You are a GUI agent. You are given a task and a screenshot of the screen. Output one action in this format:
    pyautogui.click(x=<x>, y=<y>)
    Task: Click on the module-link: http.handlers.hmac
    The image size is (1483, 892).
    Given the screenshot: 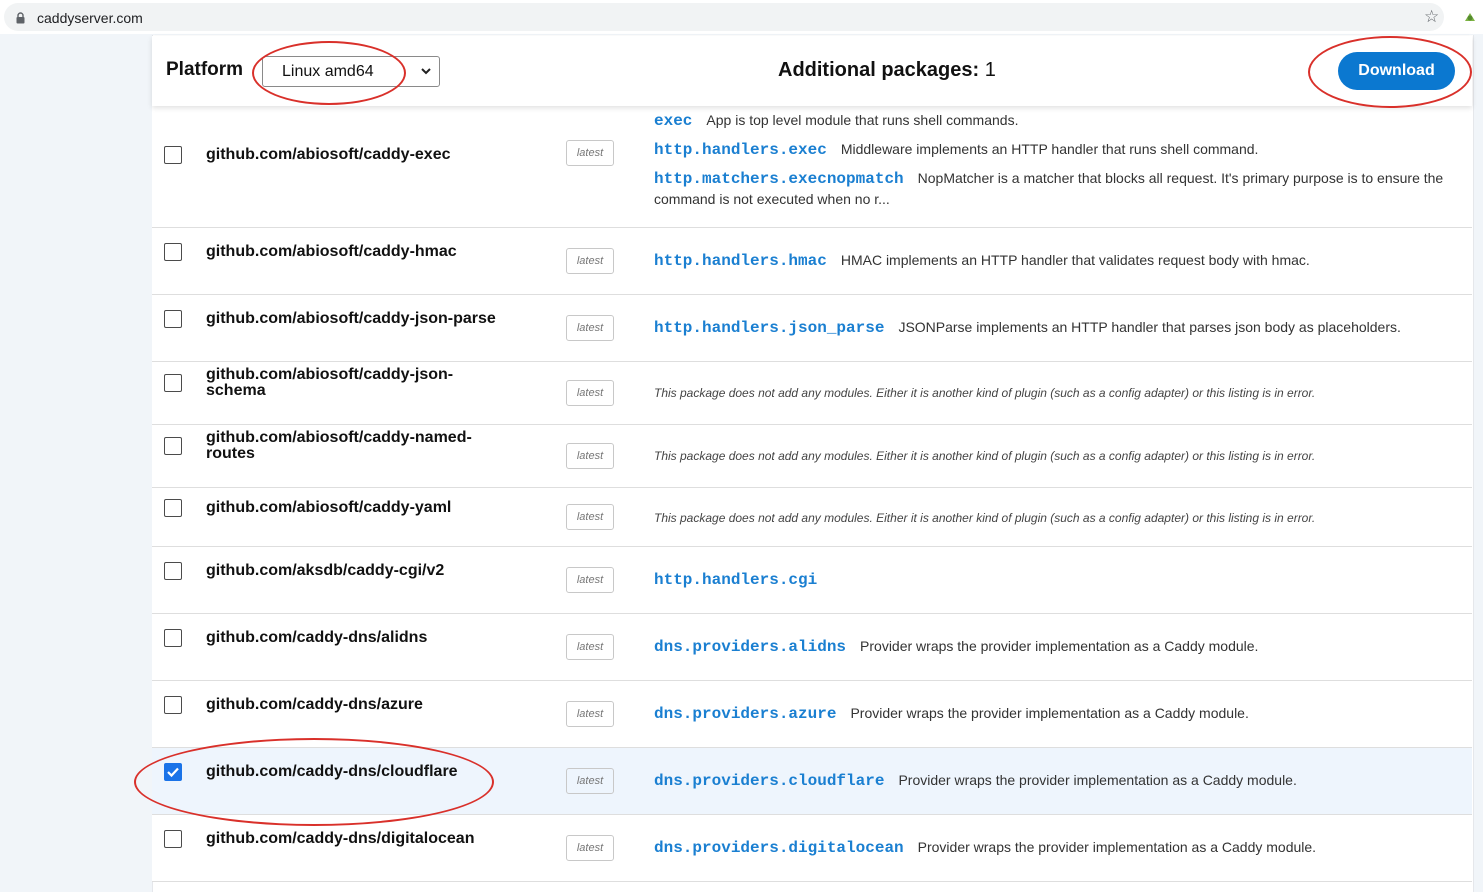 What is the action you would take?
    pyautogui.click(x=740, y=261)
    